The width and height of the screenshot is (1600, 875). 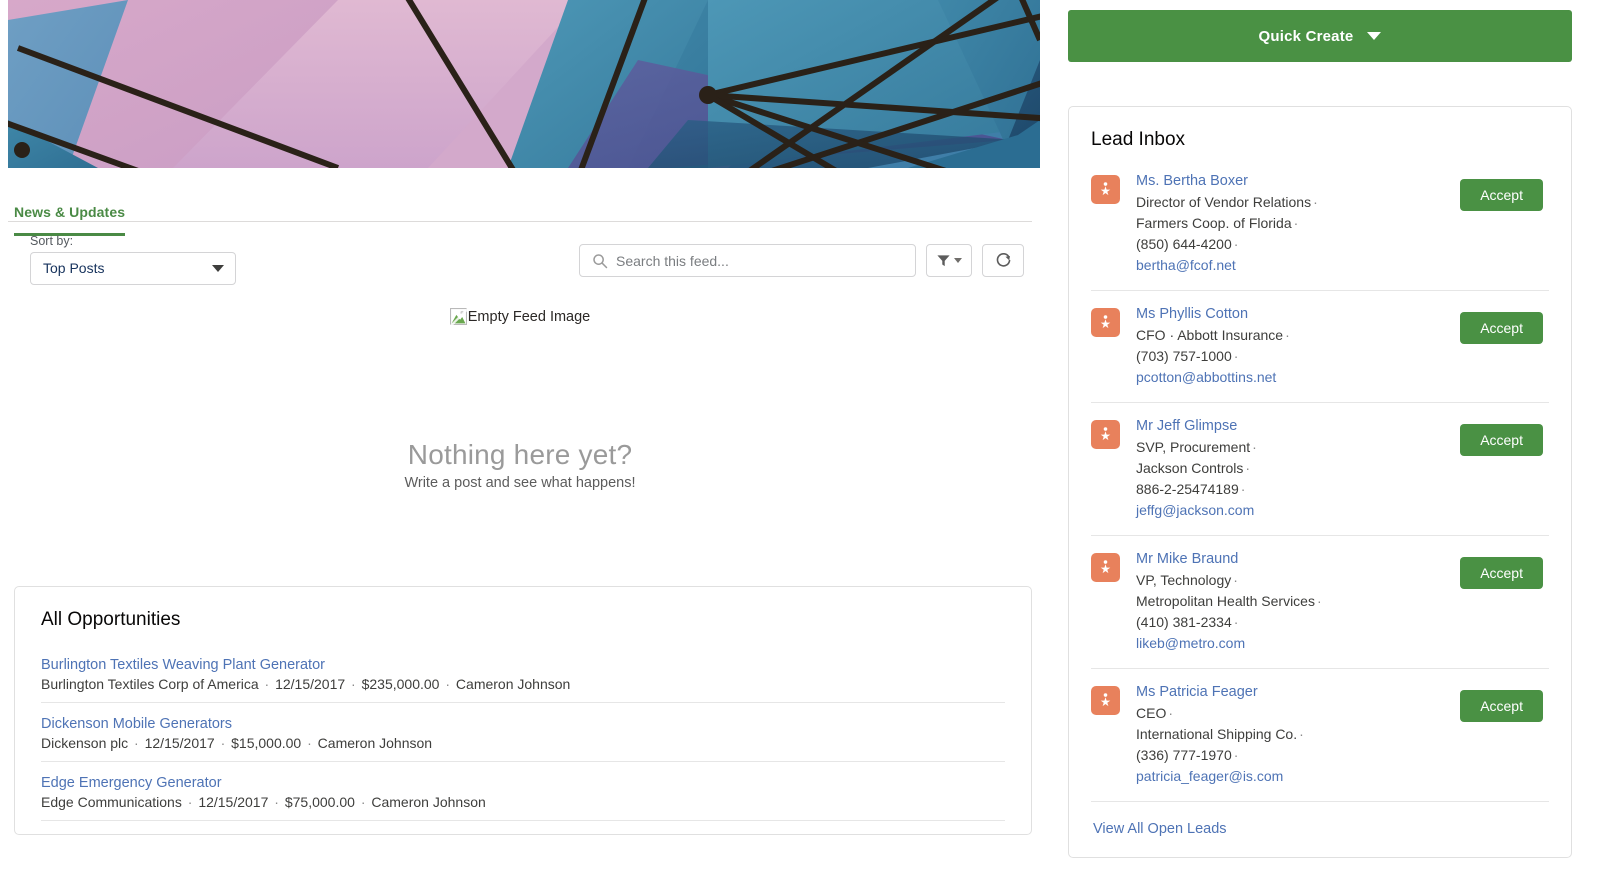 What do you see at coordinates (529, 316) in the screenshot?
I see `broken-image-alt-text: Empty Feed Image` at bounding box center [529, 316].